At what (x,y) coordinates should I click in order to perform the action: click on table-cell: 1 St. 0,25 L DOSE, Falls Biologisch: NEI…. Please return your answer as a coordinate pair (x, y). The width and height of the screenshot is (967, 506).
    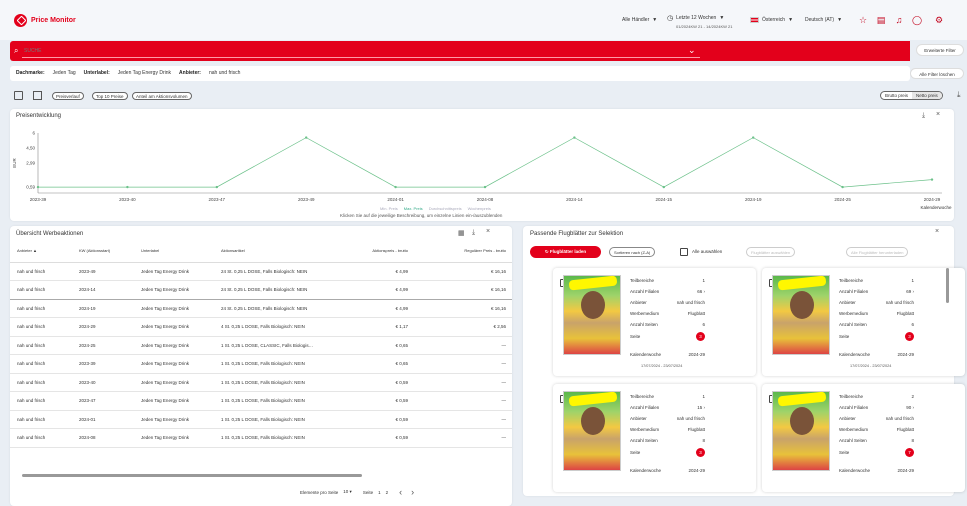
    Looking at the image, I should click on (284, 364).